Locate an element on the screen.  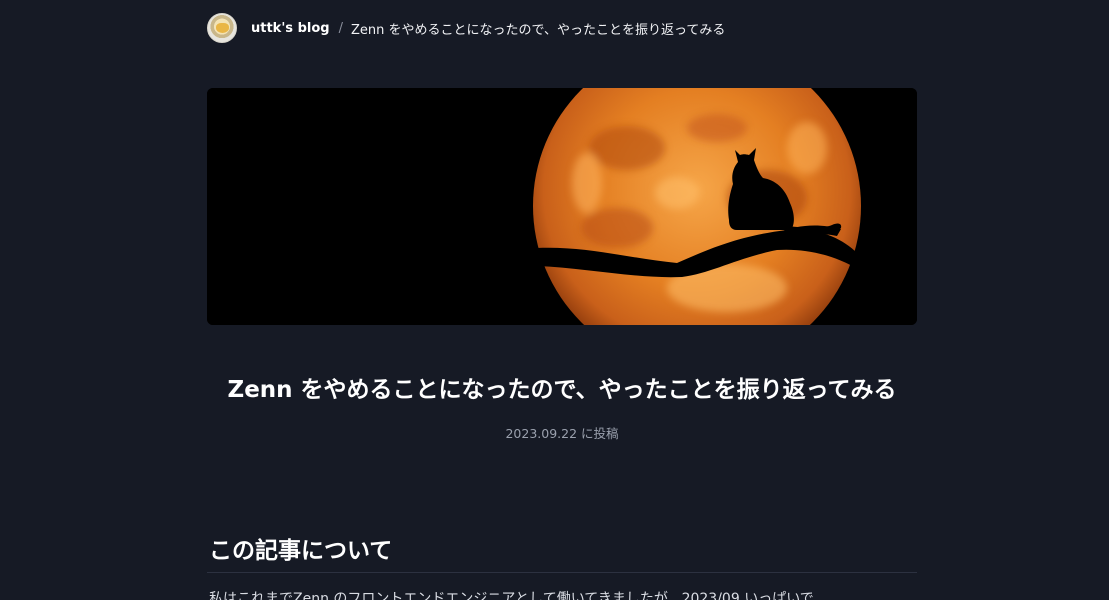
avatar is located at coordinates (222, 28).